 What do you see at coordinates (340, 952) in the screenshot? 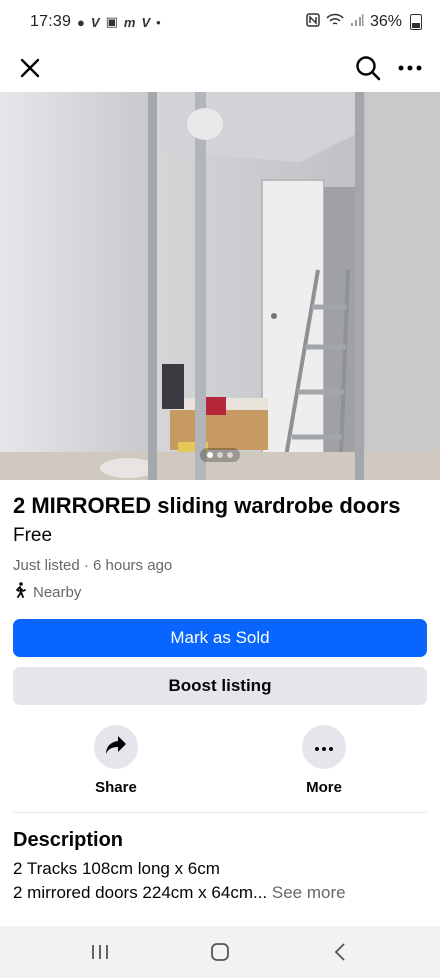
I see `back-icon` at bounding box center [340, 952].